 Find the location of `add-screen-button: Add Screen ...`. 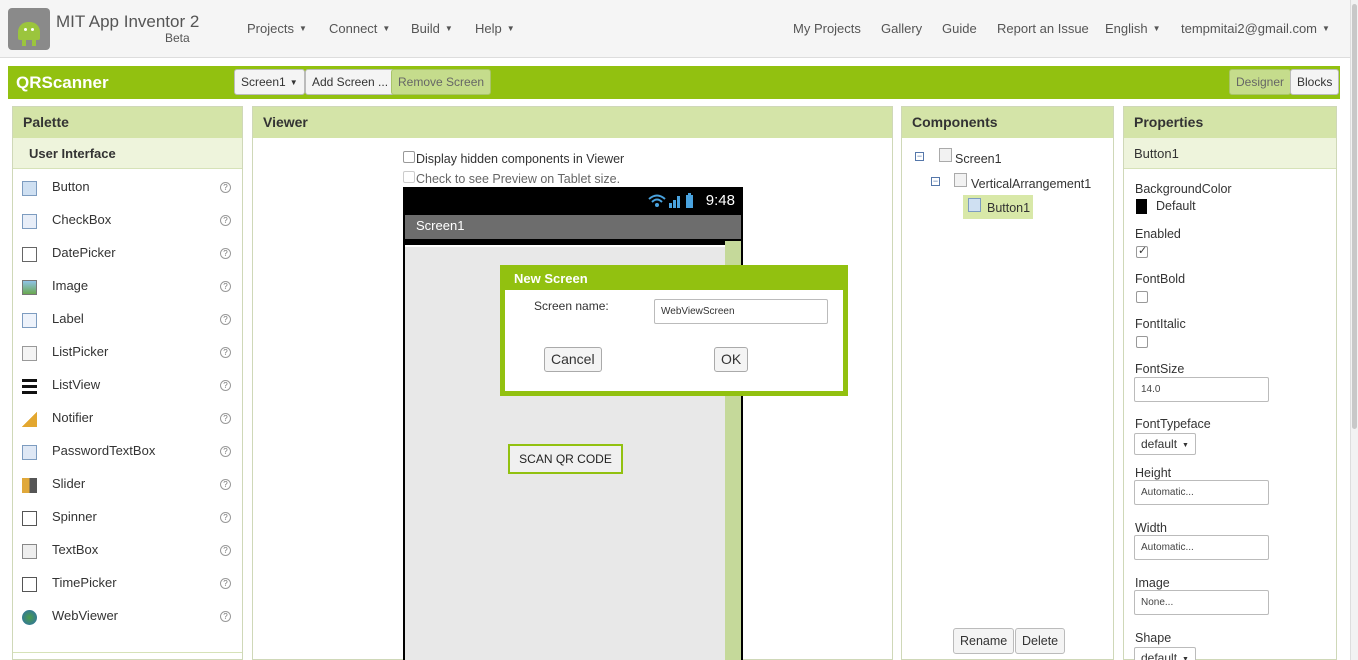

add-screen-button: Add Screen ... is located at coordinates (350, 82).